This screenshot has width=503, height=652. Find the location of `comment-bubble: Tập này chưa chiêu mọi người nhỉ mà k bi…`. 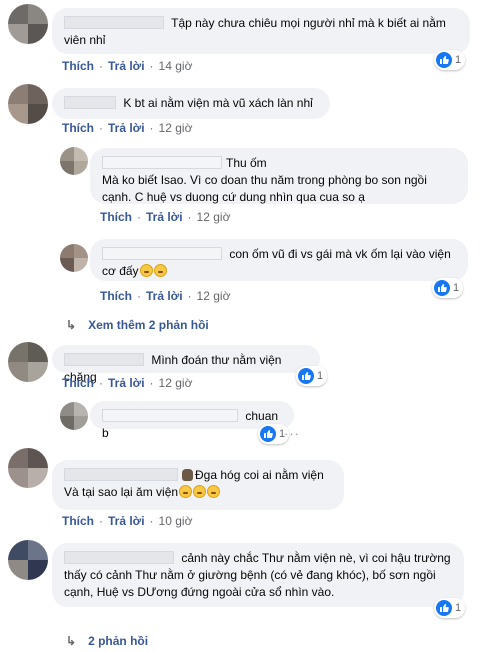

comment-bubble: Tập này chưa chiêu mọi người nhỉ mà k bi… is located at coordinates (261, 31).